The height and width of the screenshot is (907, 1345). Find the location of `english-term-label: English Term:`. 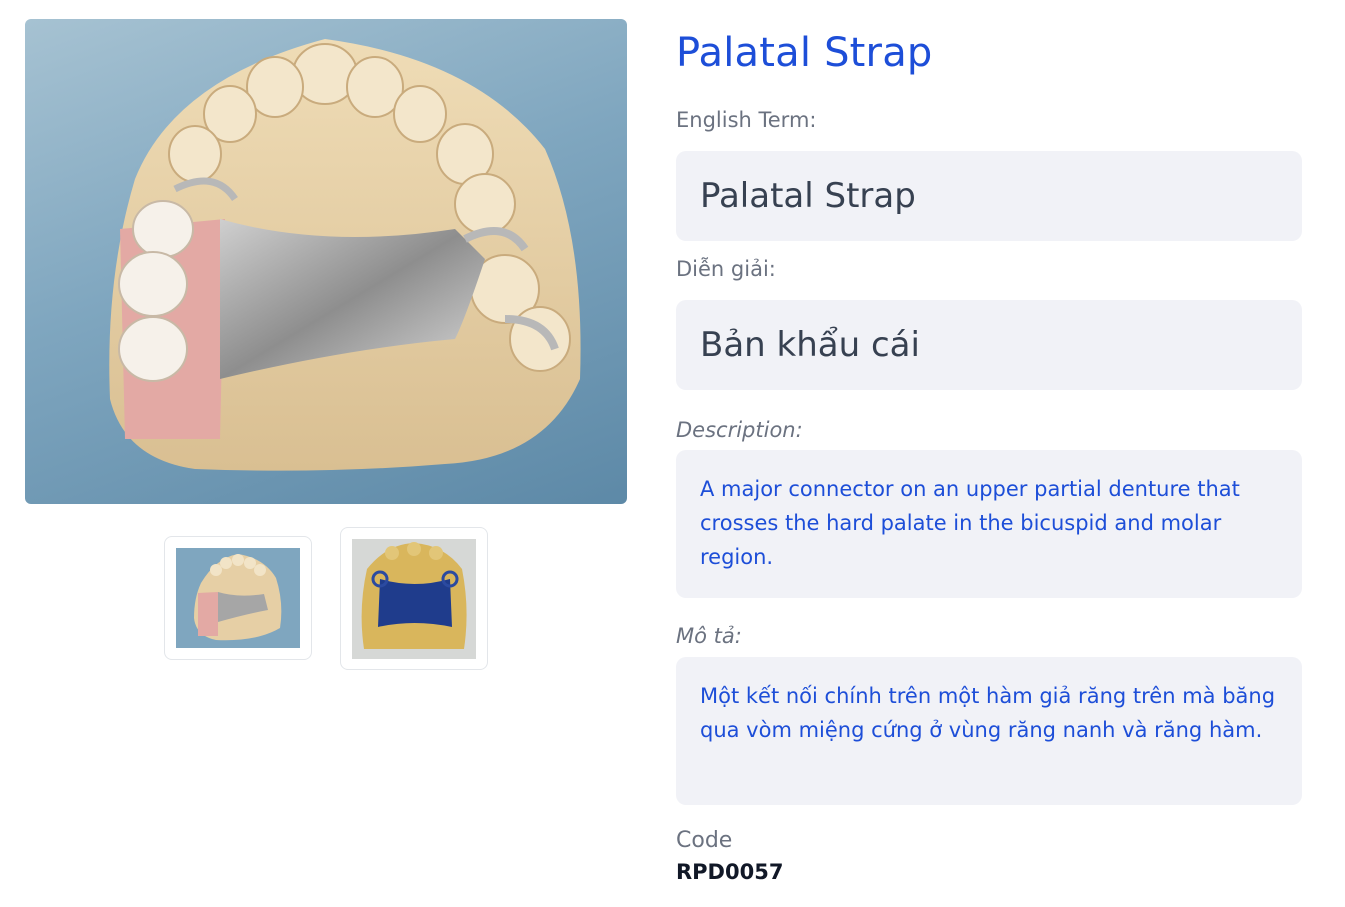

english-term-label: English Term: is located at coordinates (746, 120).